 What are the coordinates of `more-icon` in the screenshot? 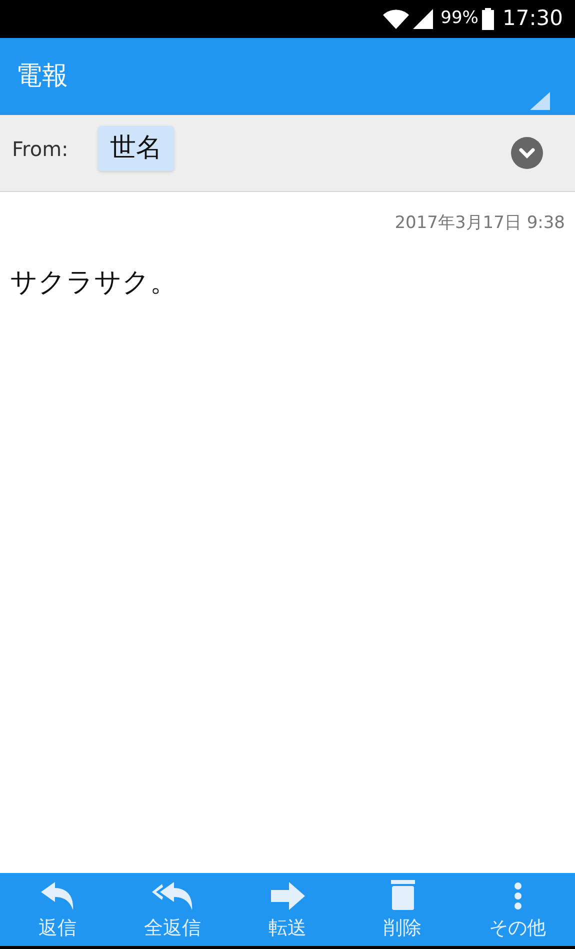 It's located at (518, 896).